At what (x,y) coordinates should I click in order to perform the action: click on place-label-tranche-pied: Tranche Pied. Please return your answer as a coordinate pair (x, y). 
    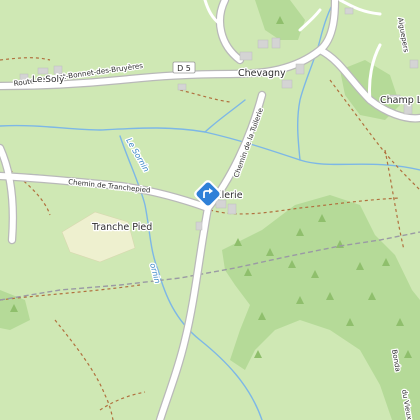
    Looking at the image, I should click on (121, 227).